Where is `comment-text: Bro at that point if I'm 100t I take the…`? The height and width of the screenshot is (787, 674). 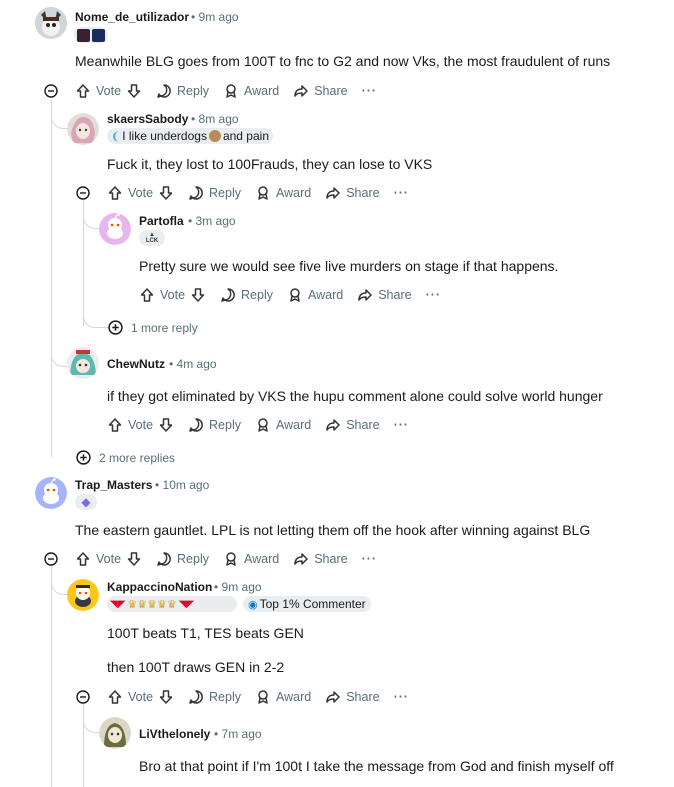
comment-text: Bro at that point if I'm 100t I take the… is located at coordinates (376, 766).